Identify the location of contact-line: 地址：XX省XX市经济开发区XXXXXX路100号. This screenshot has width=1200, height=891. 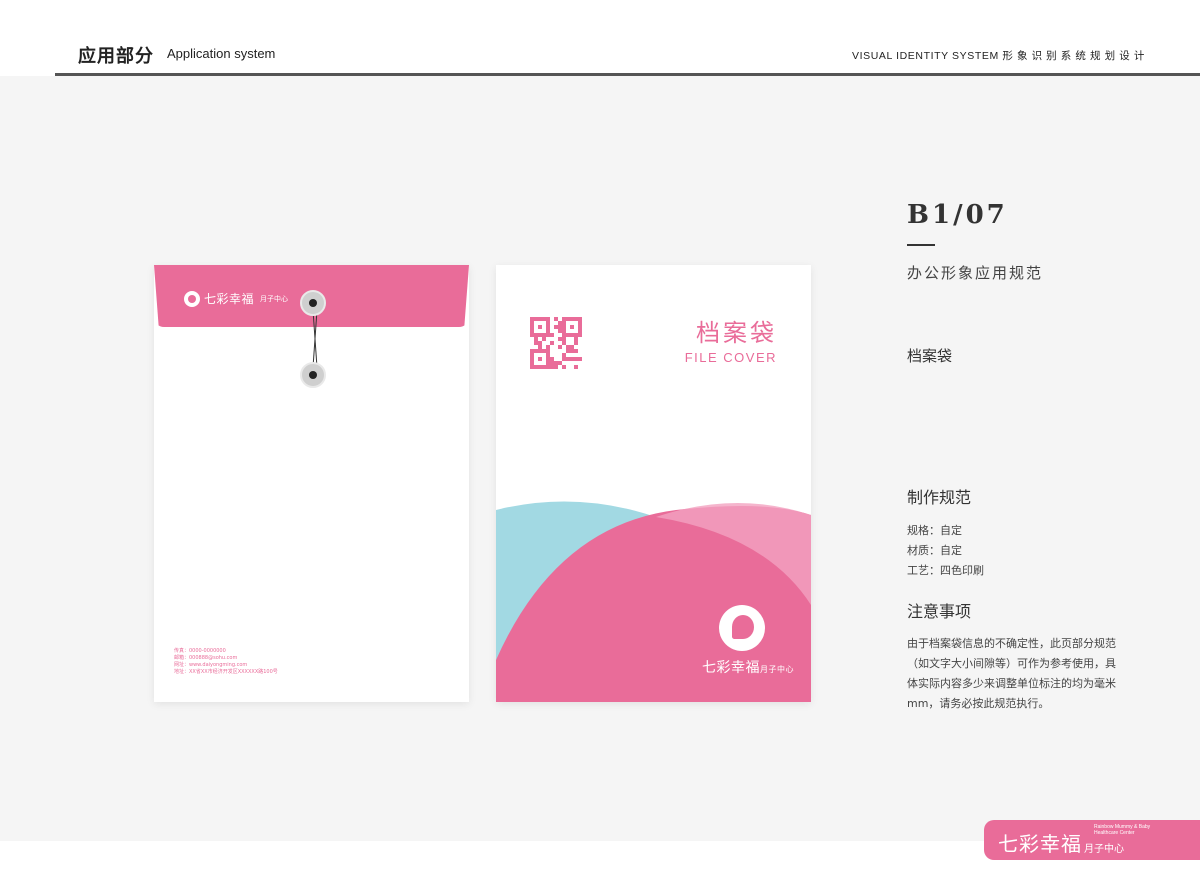
(226, 672).